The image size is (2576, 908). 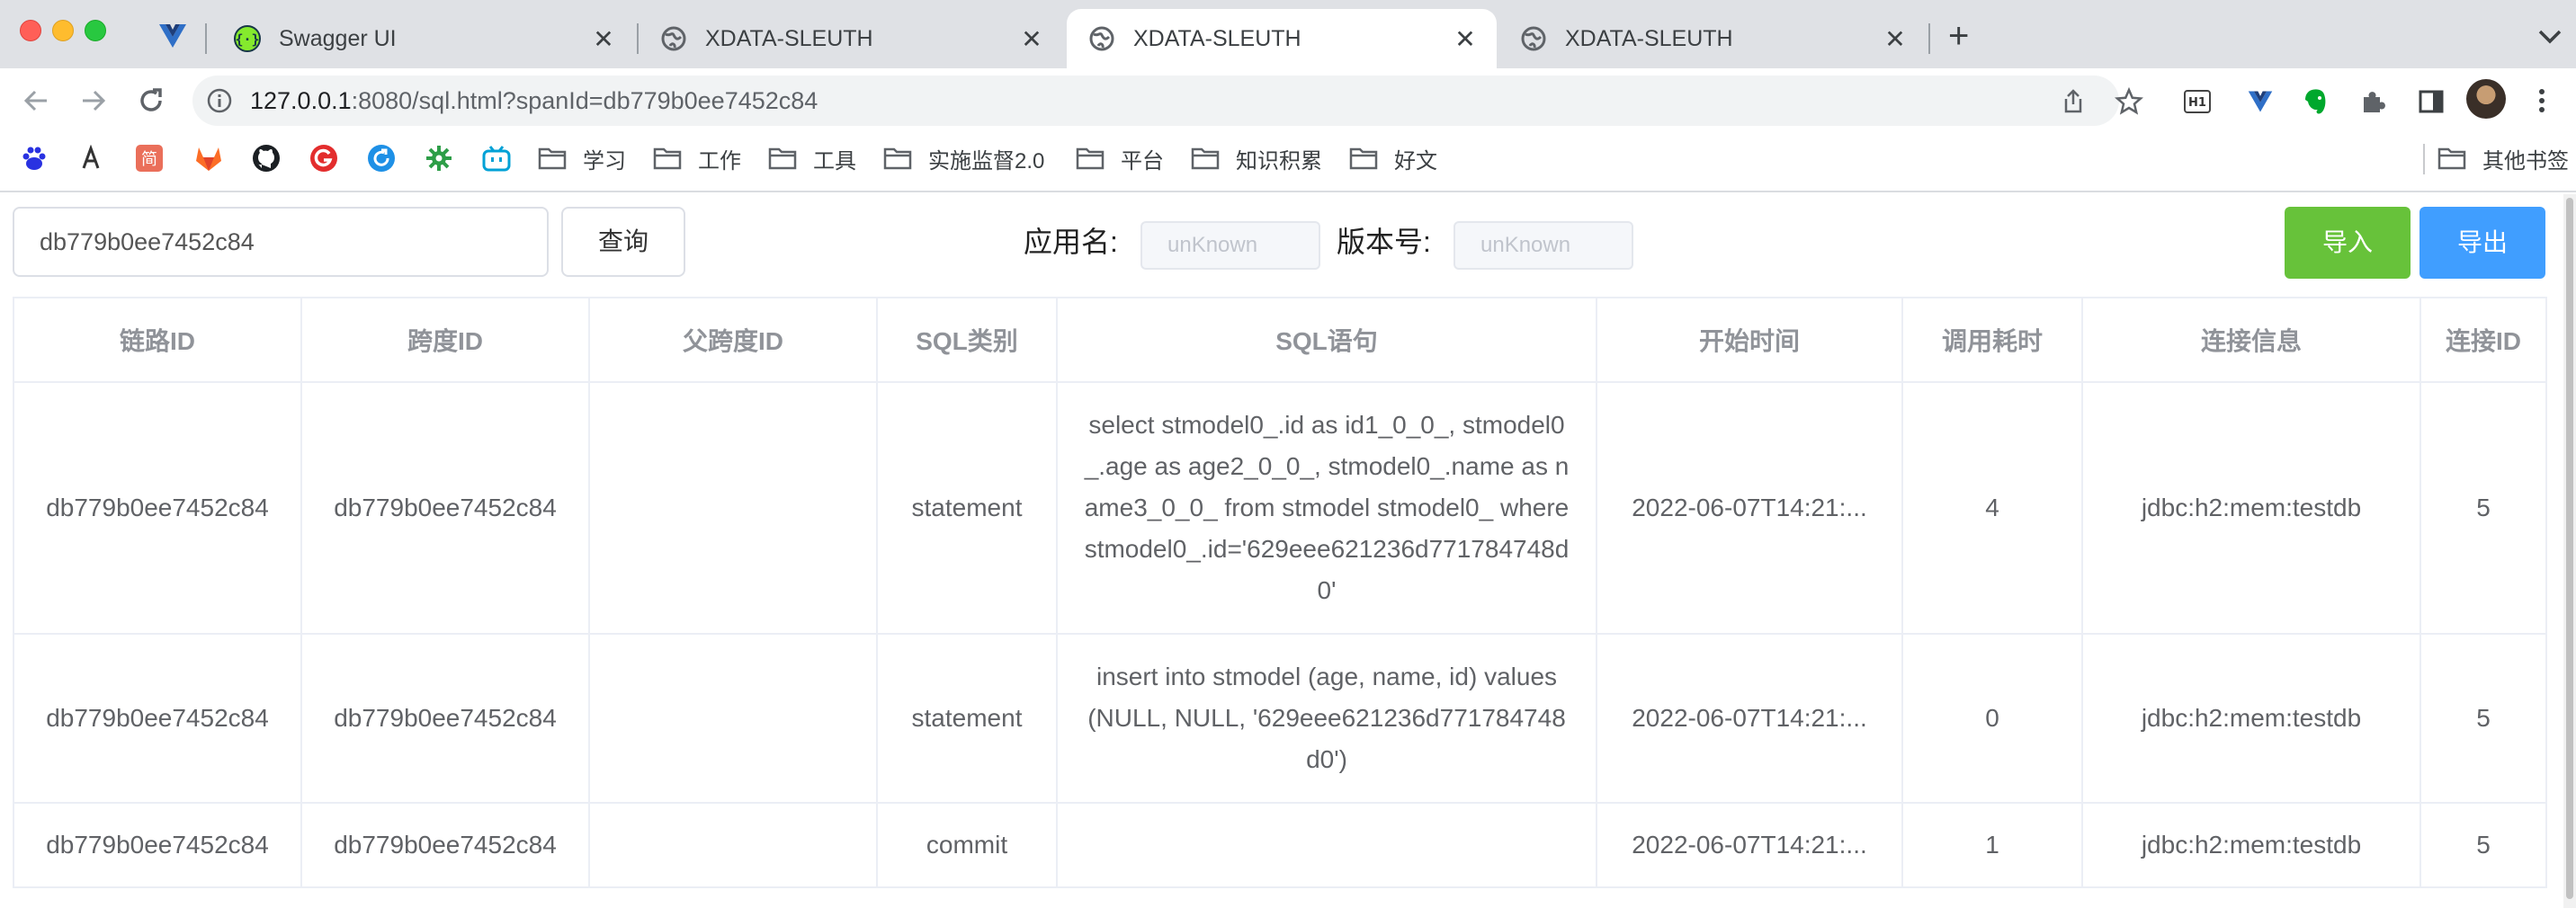 I want to click on version-label: 版本号:, so click(x=1384, y=242).